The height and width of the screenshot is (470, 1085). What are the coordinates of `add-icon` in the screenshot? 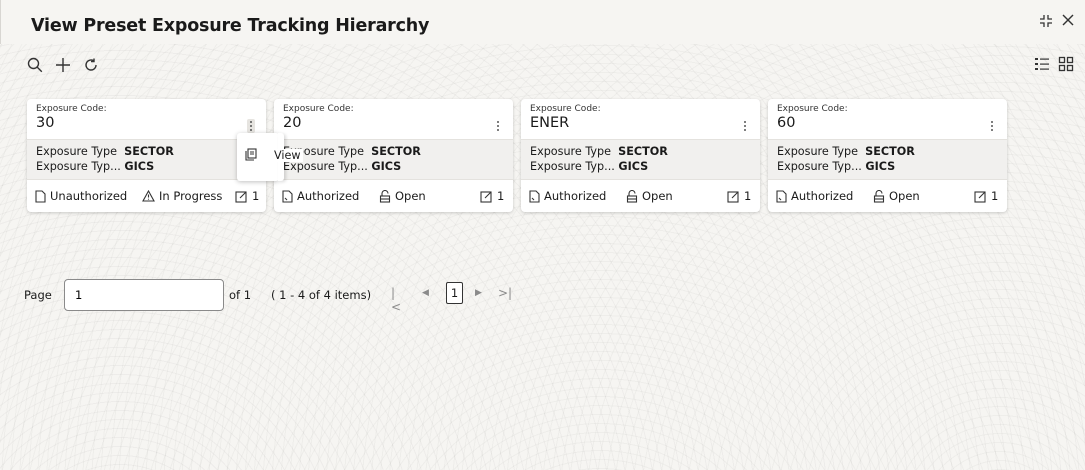 It's located at (63, 65).